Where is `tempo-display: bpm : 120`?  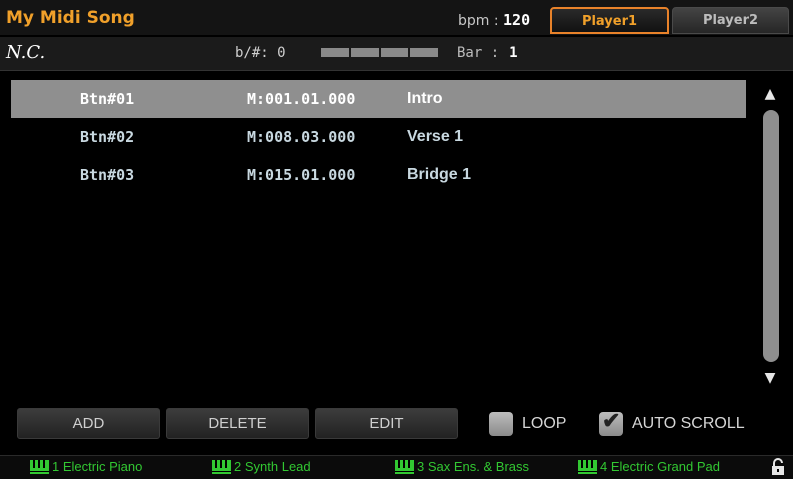
tempo-display: bpm : 120 is located at coordinates (494, 20).